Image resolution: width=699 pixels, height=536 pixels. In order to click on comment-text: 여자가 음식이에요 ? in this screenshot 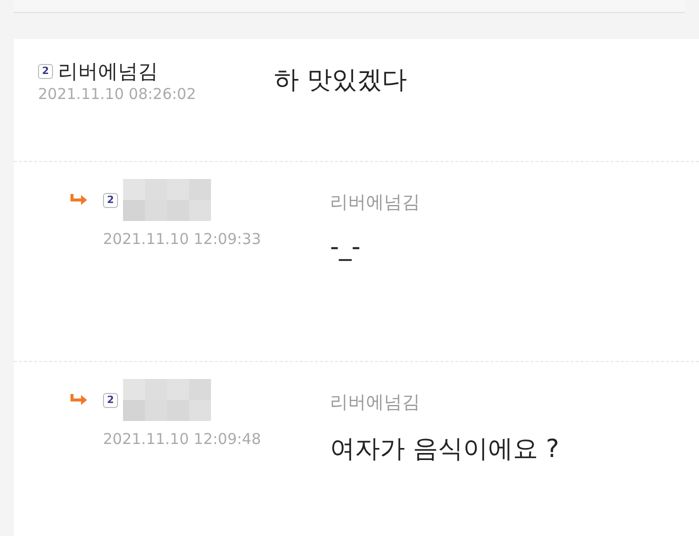, I will do `click(445, 449)`.